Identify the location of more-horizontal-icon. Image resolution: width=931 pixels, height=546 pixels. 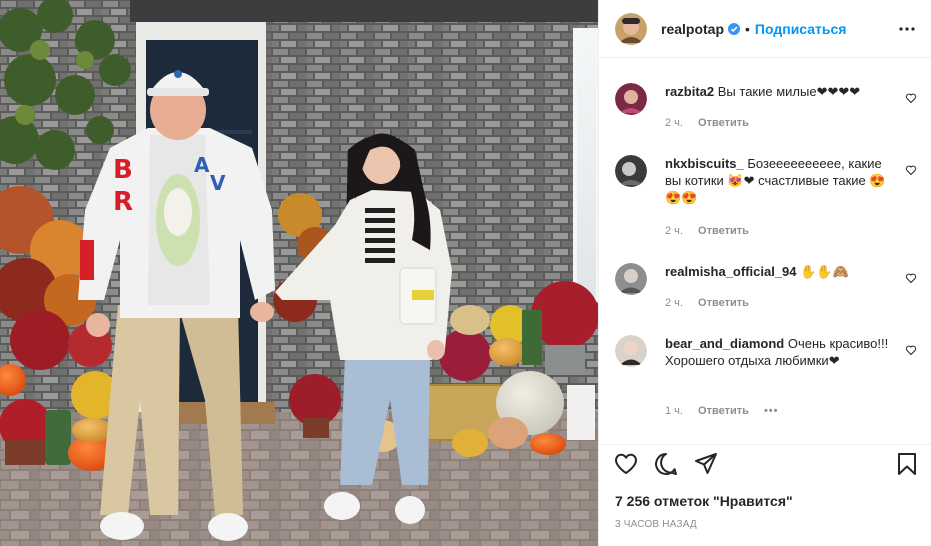
(907, 29).